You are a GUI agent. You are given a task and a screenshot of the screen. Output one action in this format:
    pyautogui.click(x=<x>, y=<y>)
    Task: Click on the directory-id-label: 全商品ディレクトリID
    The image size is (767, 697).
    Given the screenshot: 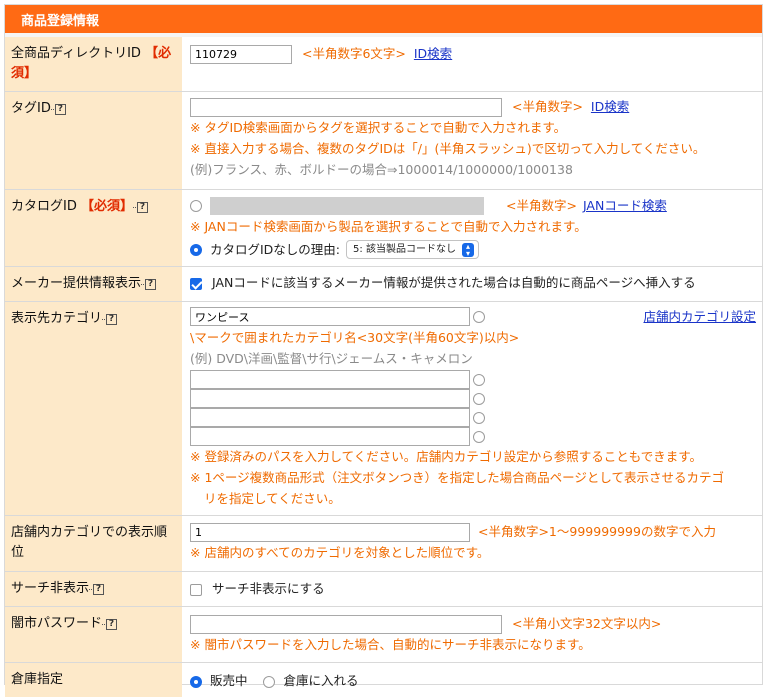 What is the action you would take?
    pyautogui.click(x=76, y=53)
    